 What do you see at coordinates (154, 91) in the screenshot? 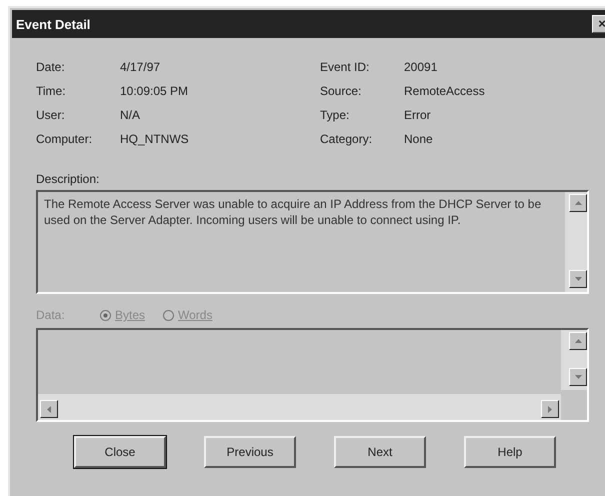
I see `field-value: 10:09:05 PM` at bounding box center [154, 91].